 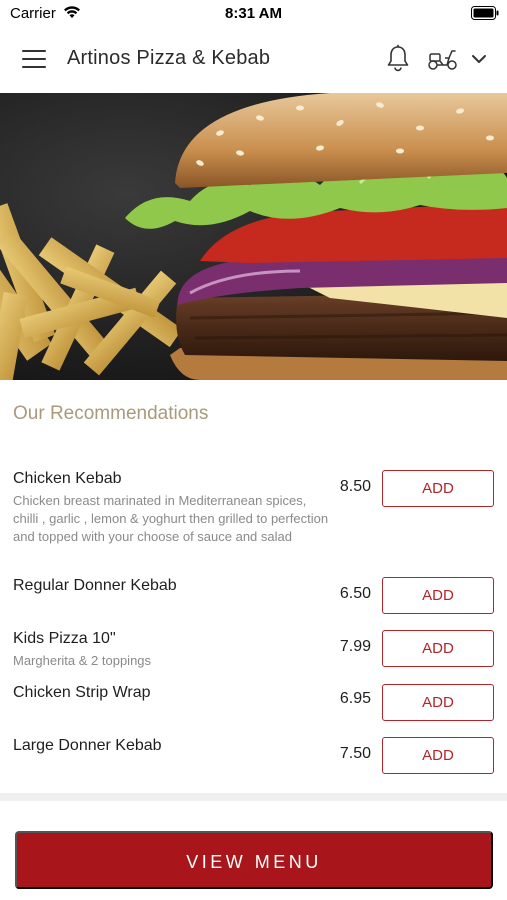 I want to click on item-description: Margherita & 2 toppings, so click(x=82, y=660).